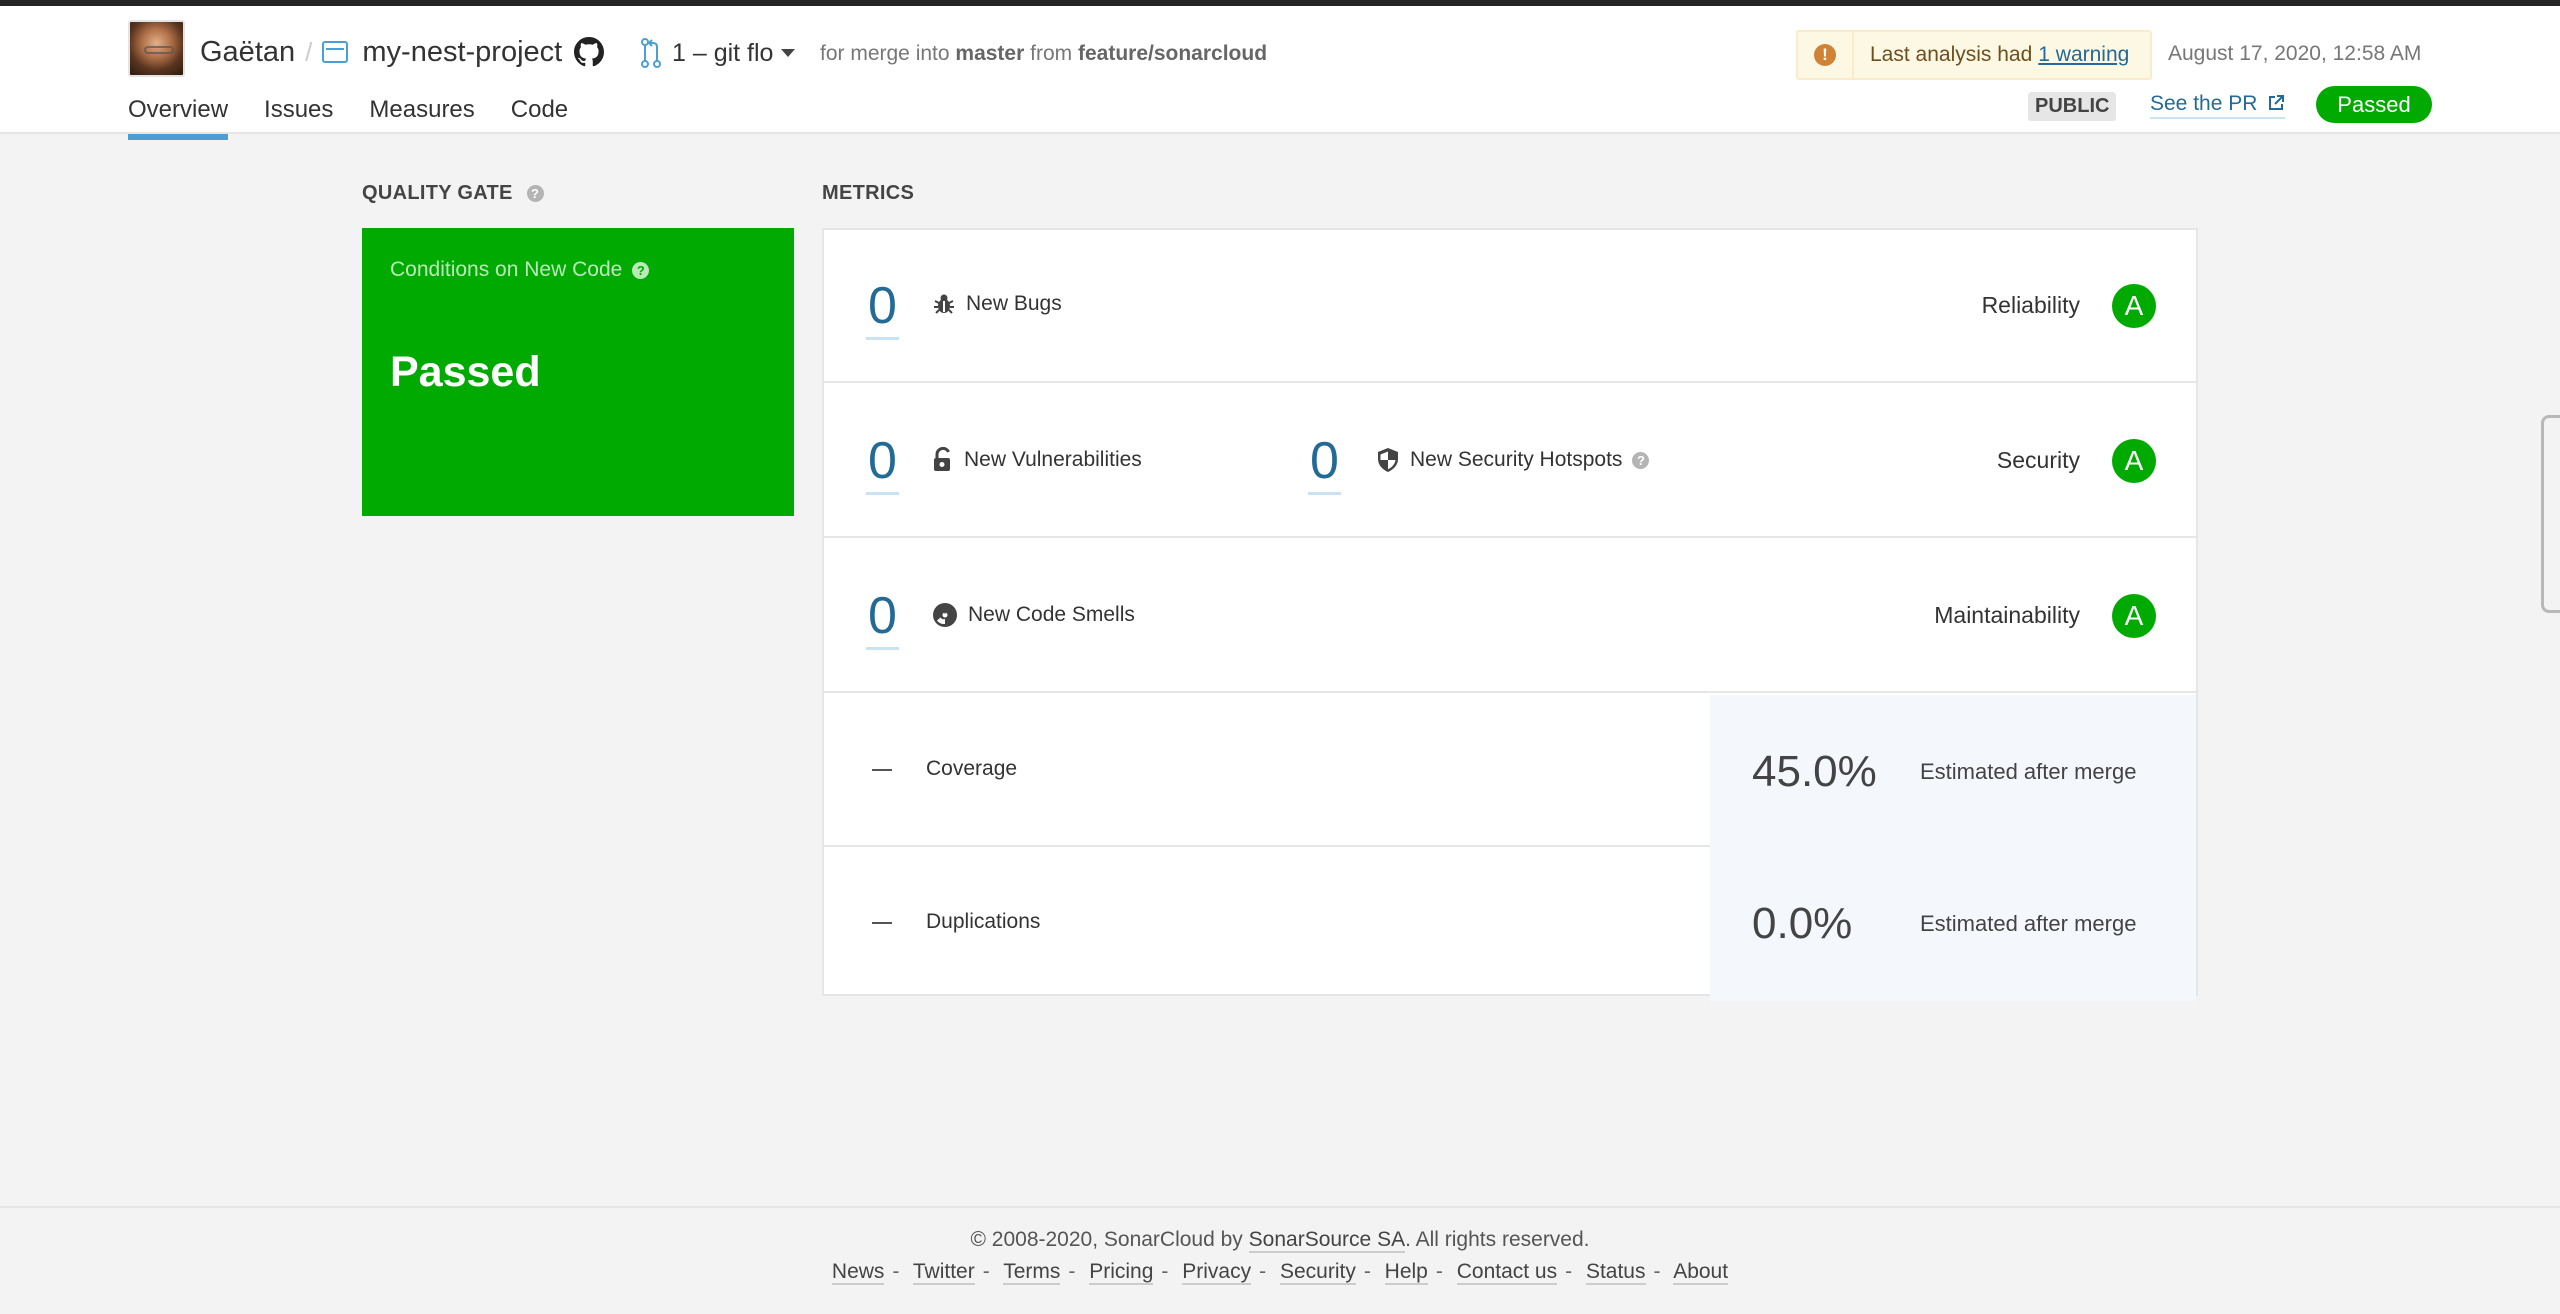 The height and width of the screenshot is (1314, 2560). Describe the element at coordinates (651, 53) in the screenshot. I see `pull-request-icon` at that location.